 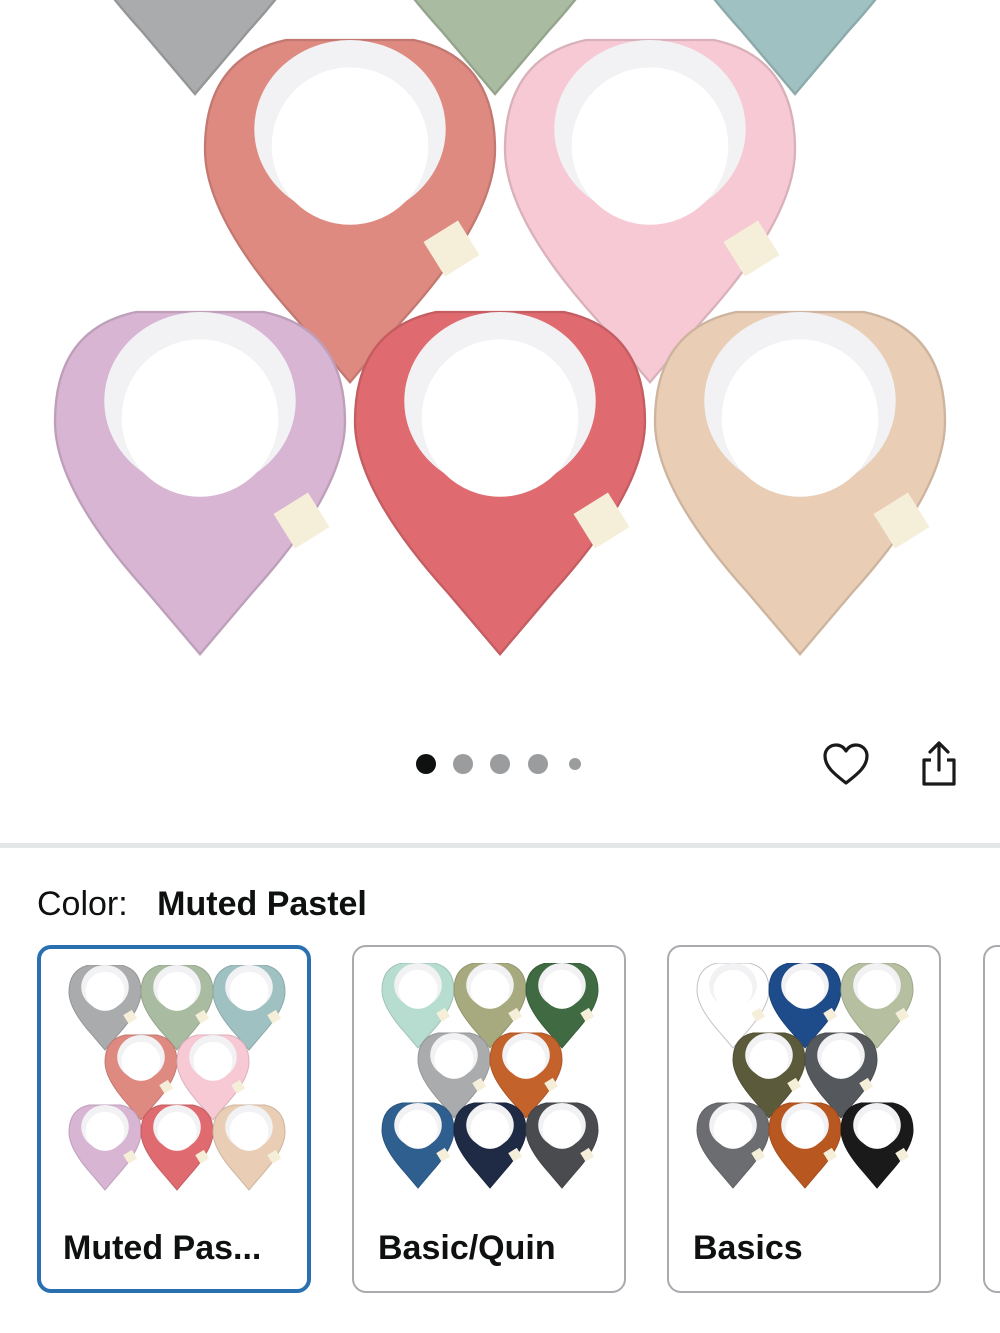 I want to click on favorite-button, so click(x=846, y=764).